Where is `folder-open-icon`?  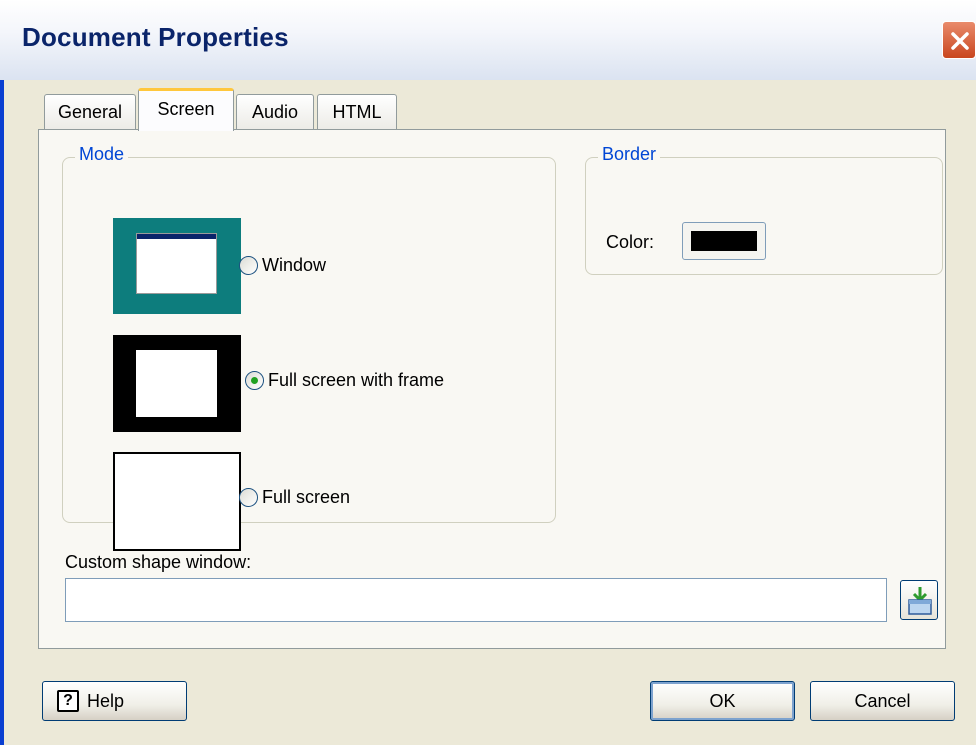 folder-open-icon is located at coordinates (920, 601).